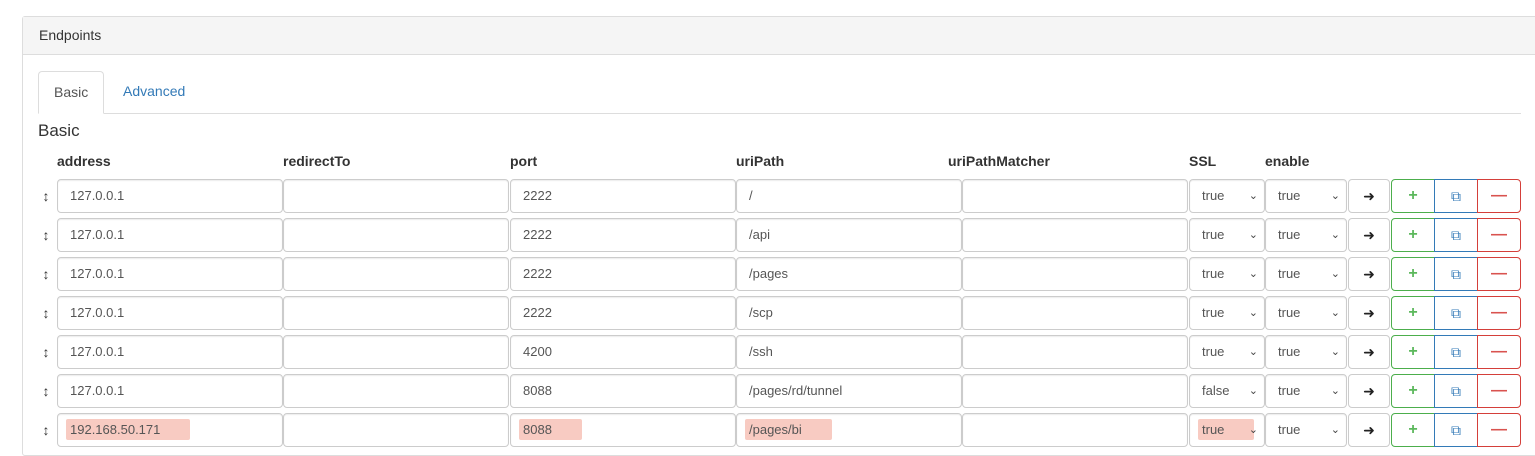  Describe the element at coordinates (849, 313) in the screenshot. I see `uripath-input: /scp` at that location.